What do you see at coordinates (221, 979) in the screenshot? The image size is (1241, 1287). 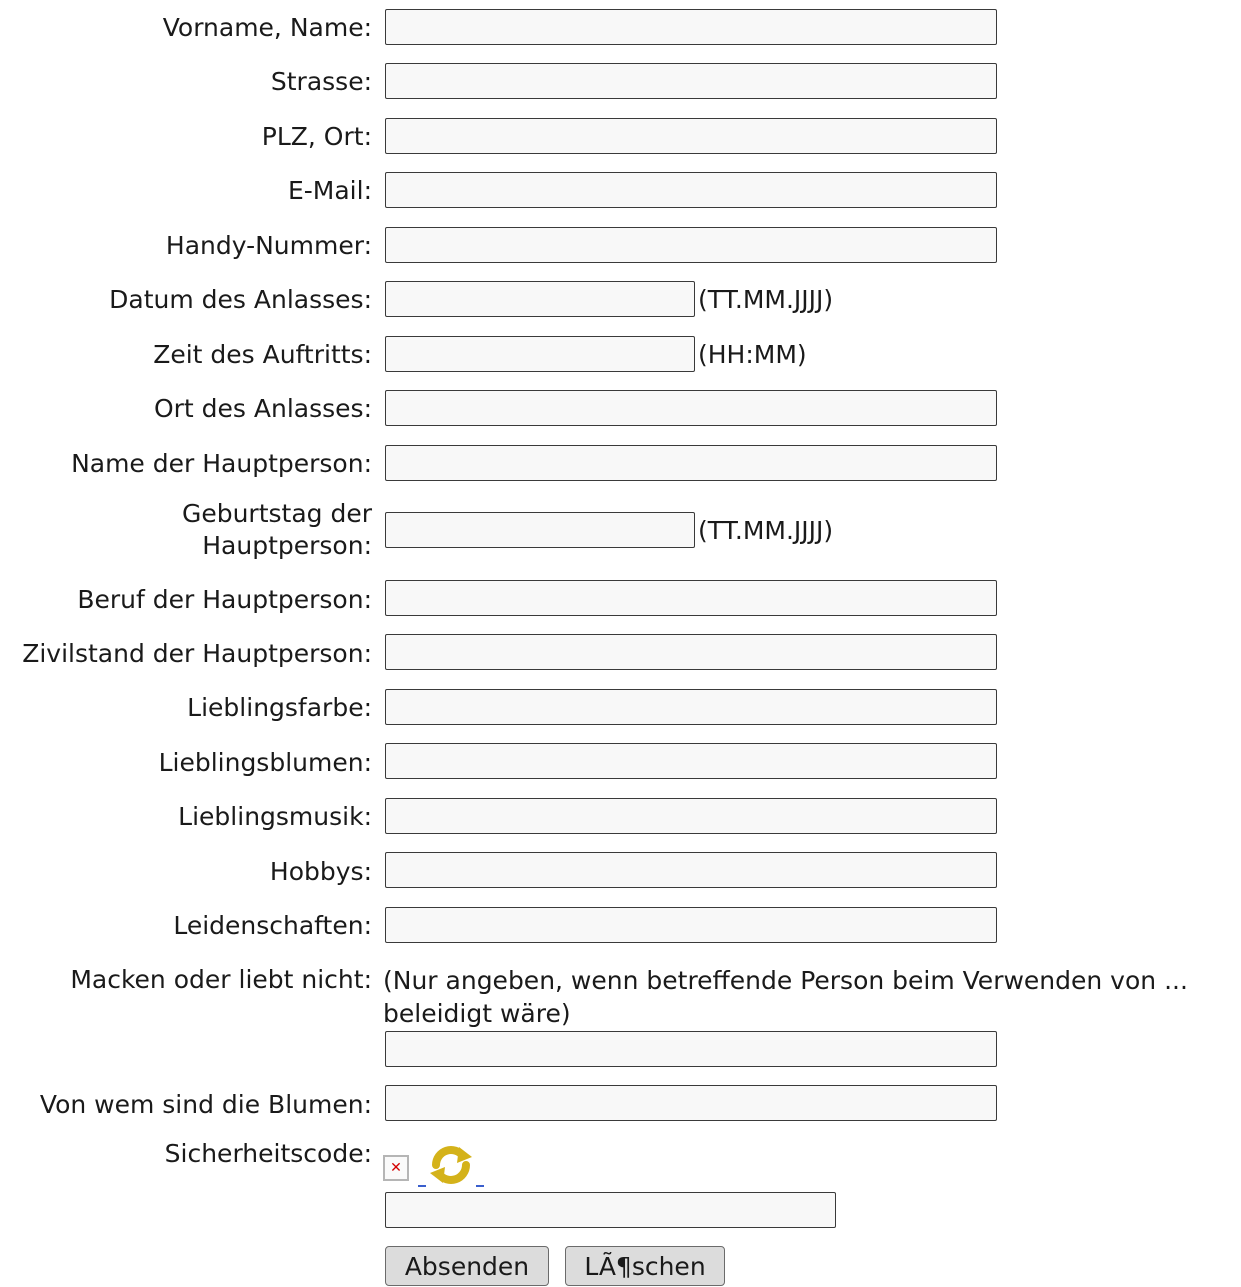 I see `dislikes-label: Macken oder liebt nicht:` at bounding box center [221, 979].